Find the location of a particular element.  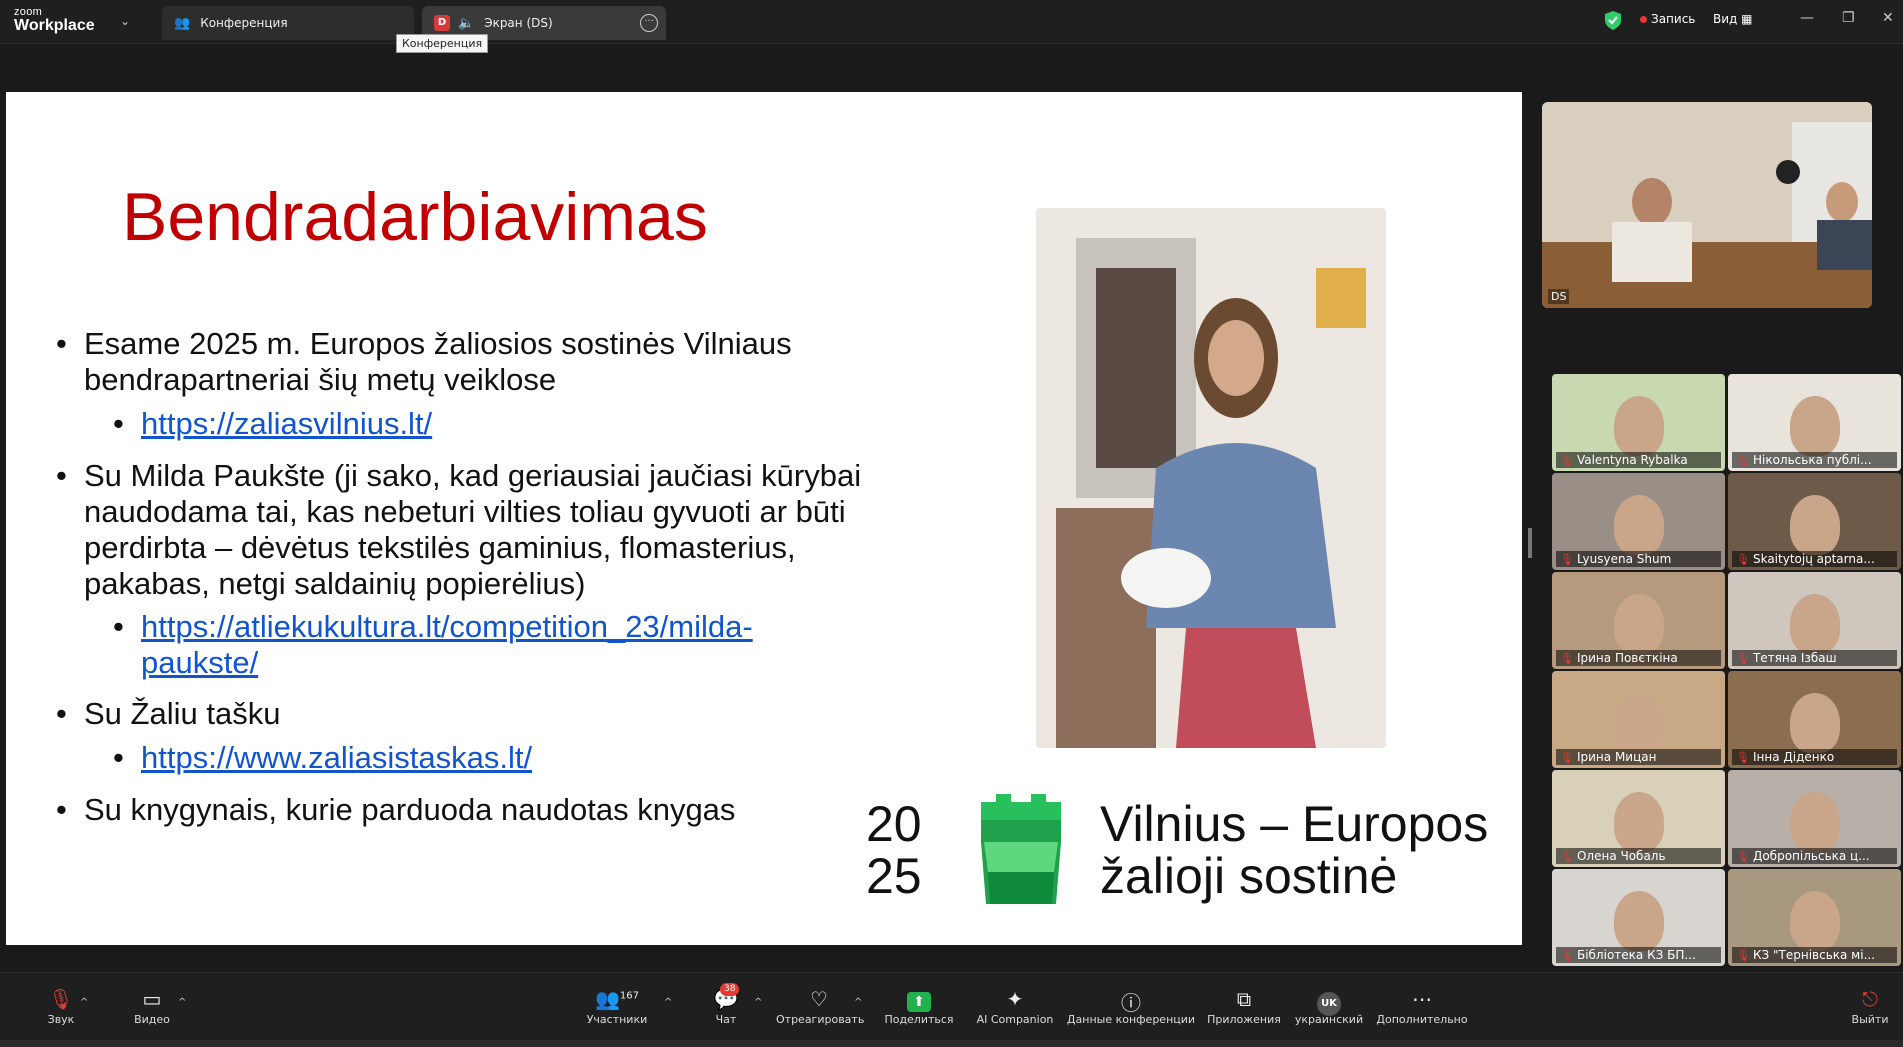

participant-tile: 🎙 Олена Чобаль is located at coordinates (1638, 818).